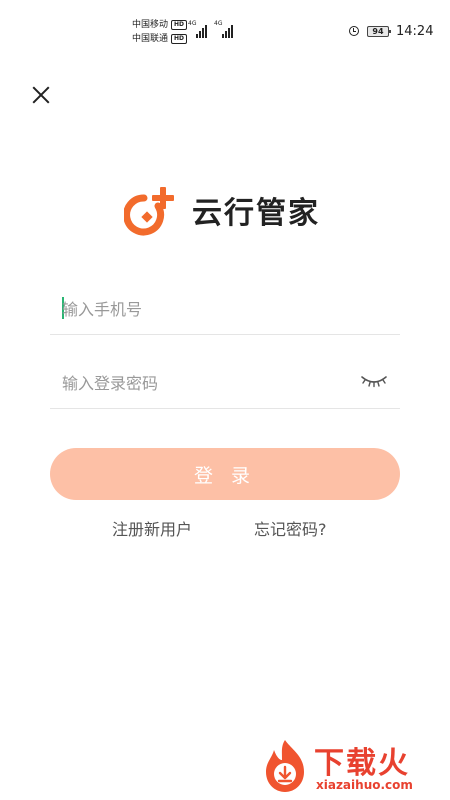  Describe the element at coordinates (152, 528) in the screenshot. I see `register-link: 注册新用户` at that location.